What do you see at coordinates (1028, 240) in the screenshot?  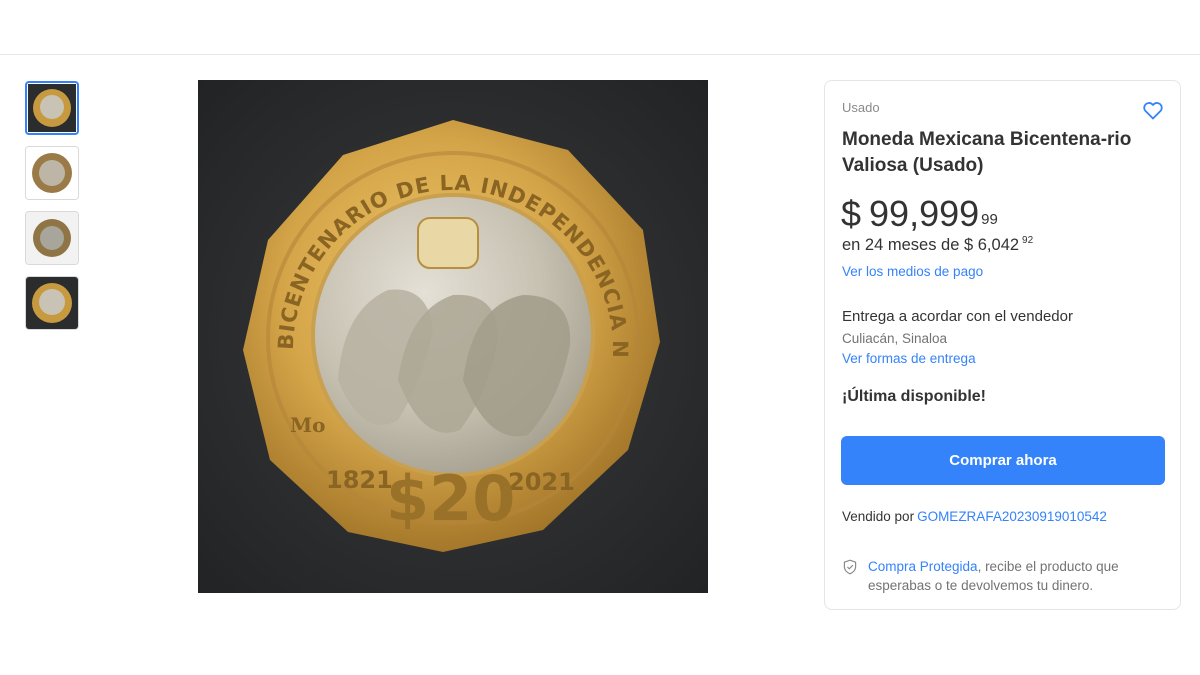 I see `installments-cents: 92` at bounding box center [1028, 240].